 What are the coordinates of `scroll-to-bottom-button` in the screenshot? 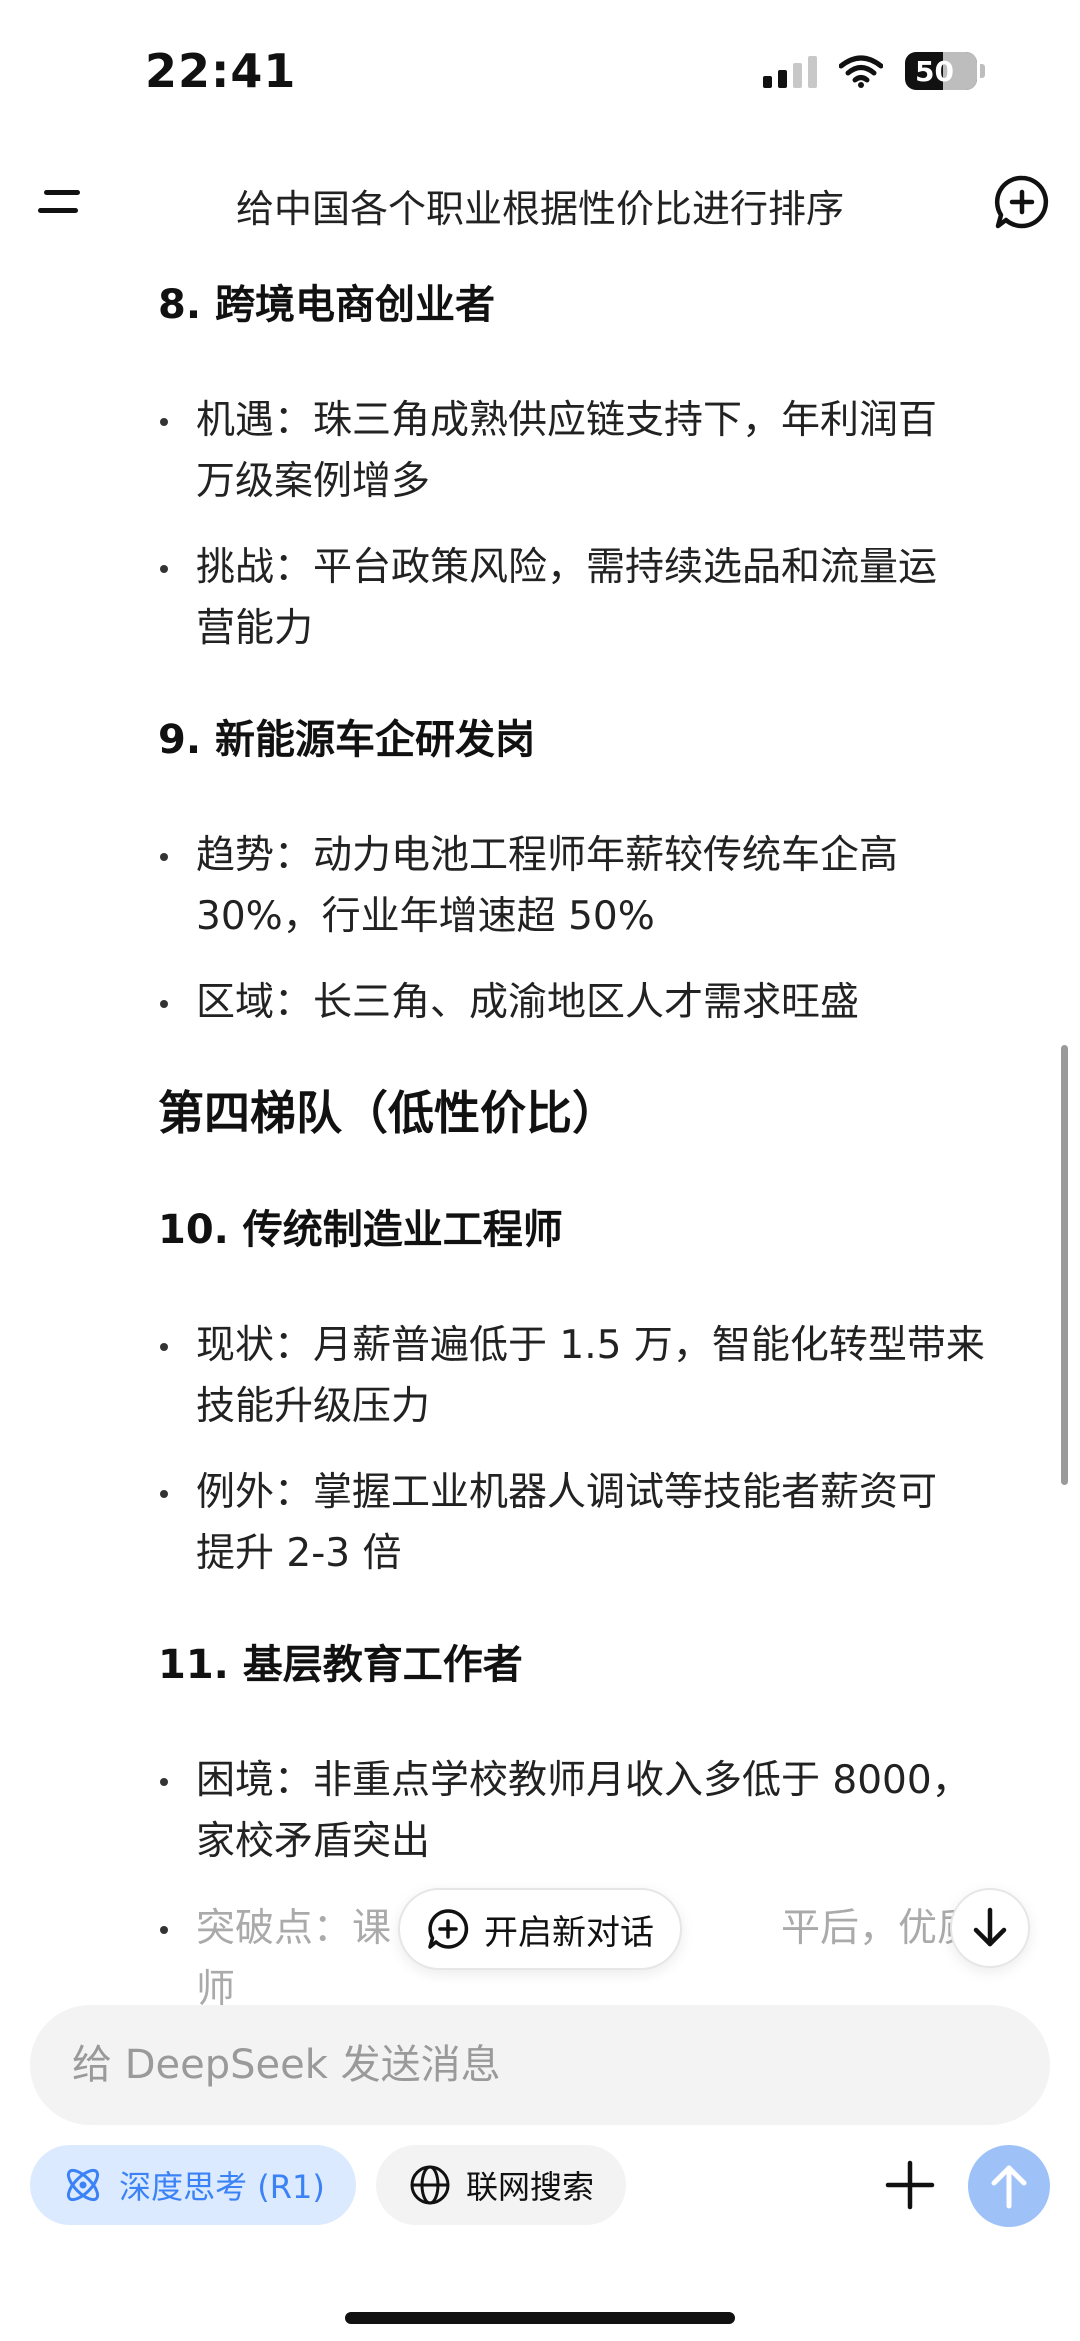 It's located at (990, 1928).